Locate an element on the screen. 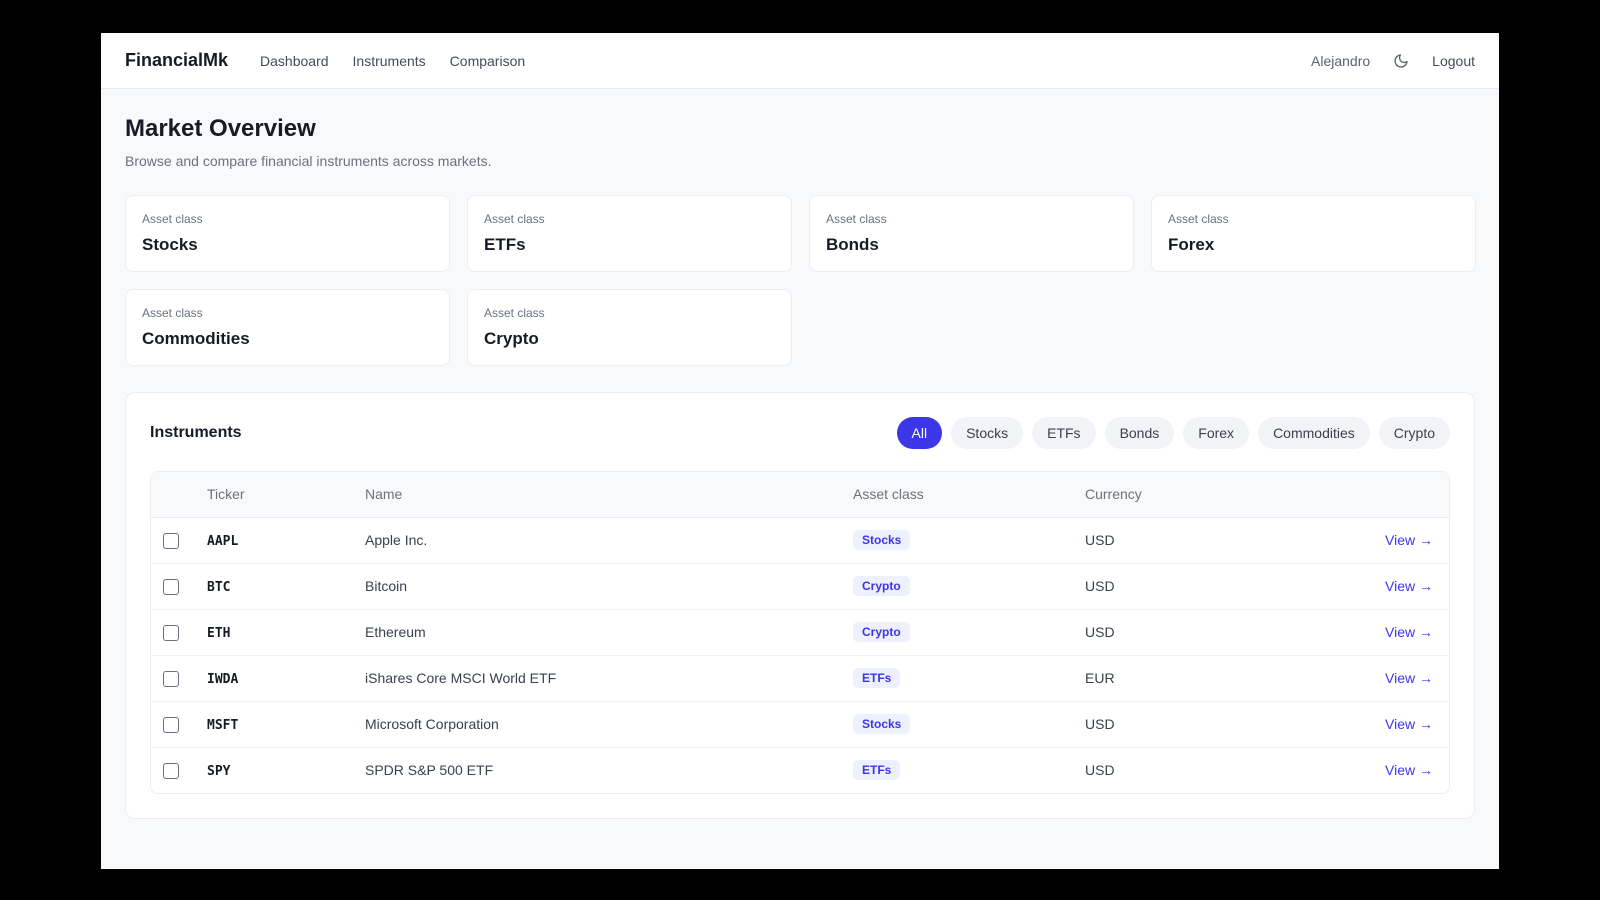  nav-right: Alejandro Logout is located at coordinates (1393, 61).